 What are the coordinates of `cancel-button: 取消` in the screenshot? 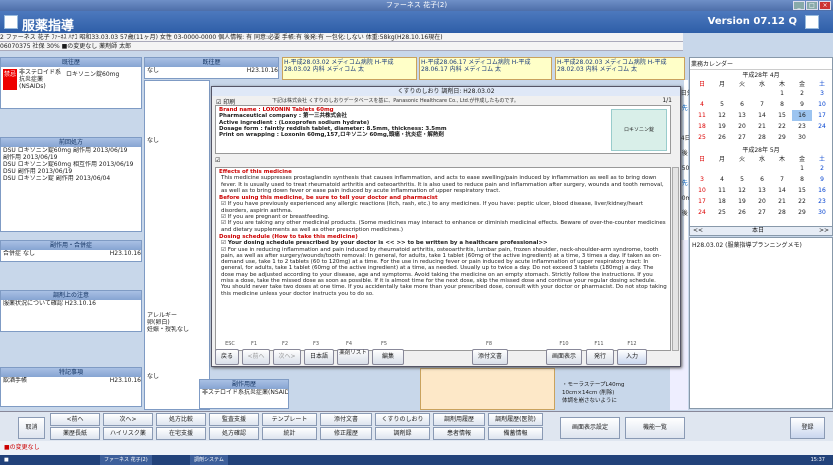 It's located at (31, 428).